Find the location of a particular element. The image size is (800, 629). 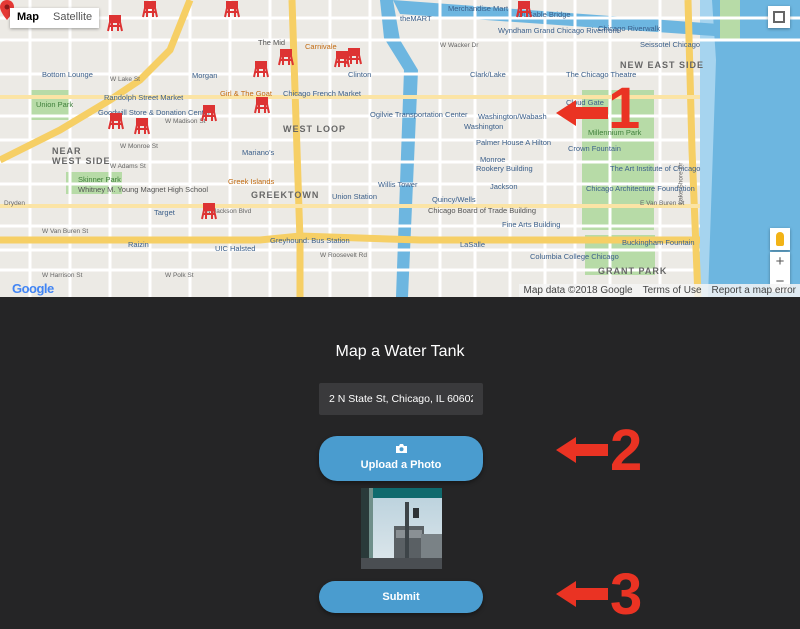

place-label: Willis Tower is located at coordinates (397, 184).